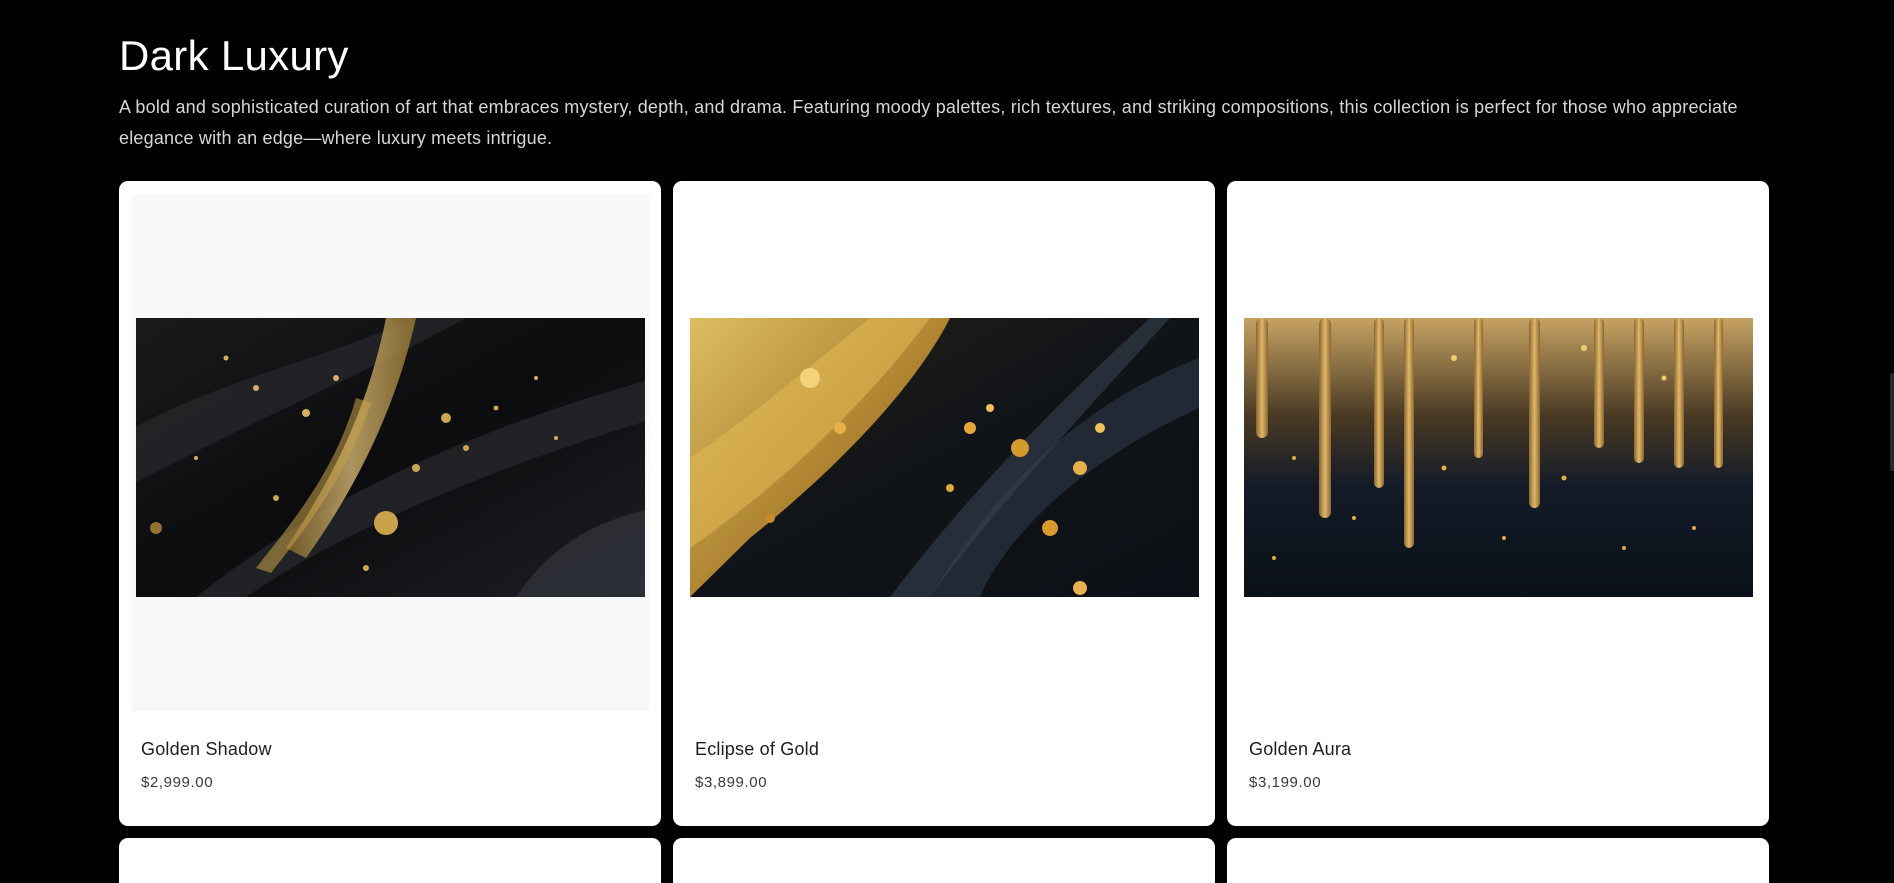 Image resolution: width=1894 pixels, height=883 pixels. What do you see at coordinates (177, 782) in the screenshot?
I see `product-price: $2,999.00` at bounding box center [177, 782].